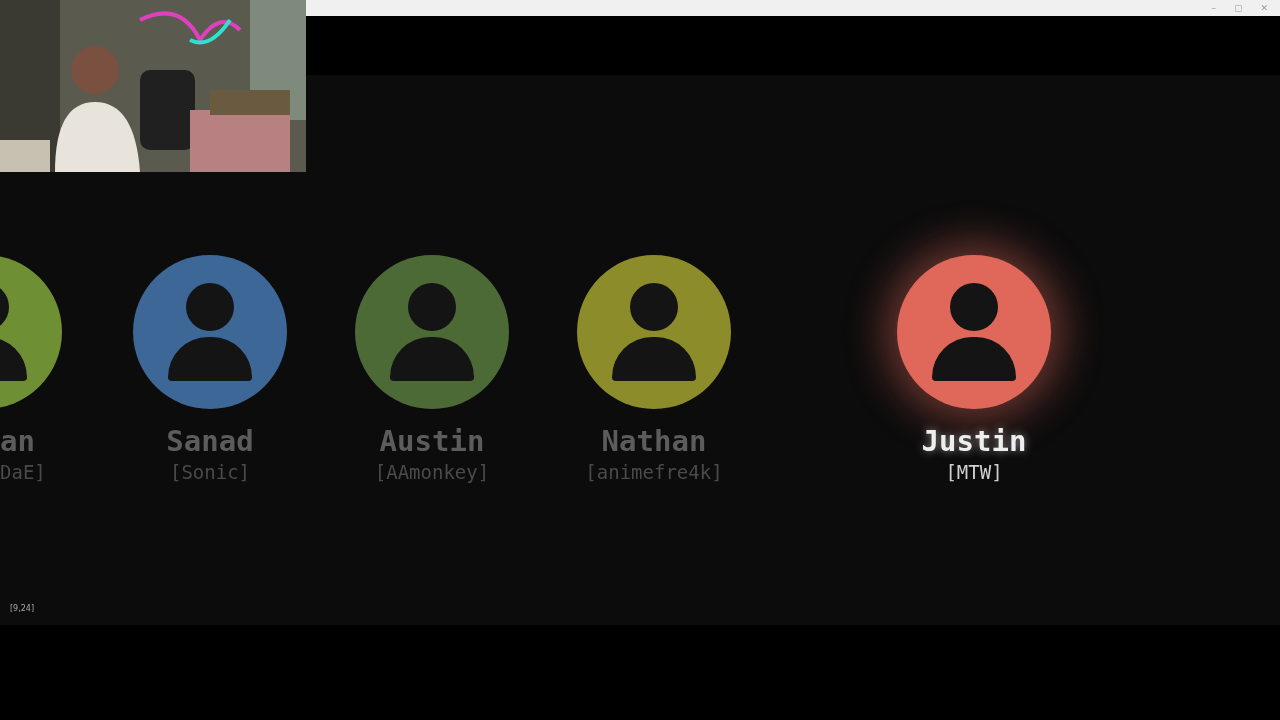 The image size is (1280, 720). Describe the element at coordinates (23, 472) in the screenshot. I see `player-tag: DaE]` at that location.